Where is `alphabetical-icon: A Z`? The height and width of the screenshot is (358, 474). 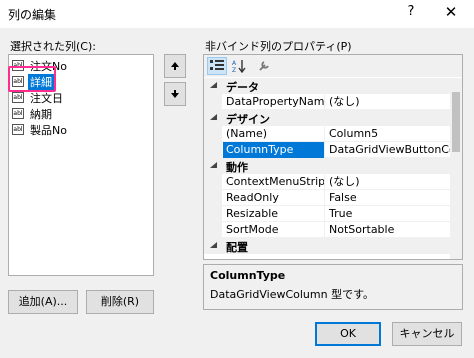 alphabetical-icon: A Z is located at coordinates (239, 66).